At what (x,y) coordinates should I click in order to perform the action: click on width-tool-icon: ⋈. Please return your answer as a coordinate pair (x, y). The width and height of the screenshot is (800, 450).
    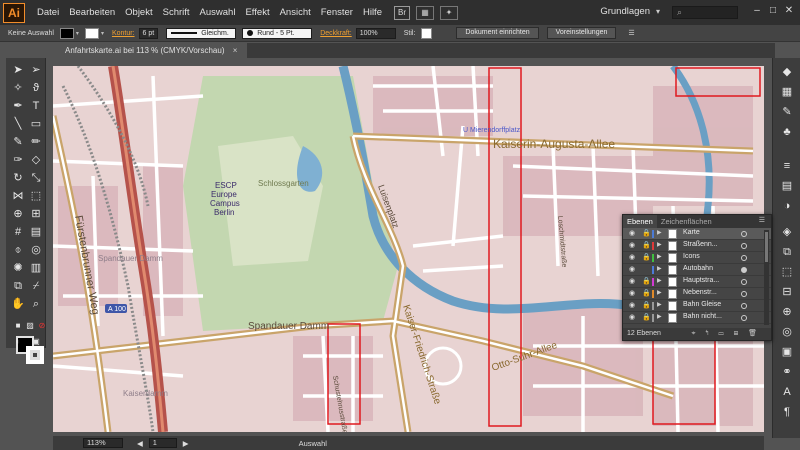
    Looking at the image, I should click on (18, 196).